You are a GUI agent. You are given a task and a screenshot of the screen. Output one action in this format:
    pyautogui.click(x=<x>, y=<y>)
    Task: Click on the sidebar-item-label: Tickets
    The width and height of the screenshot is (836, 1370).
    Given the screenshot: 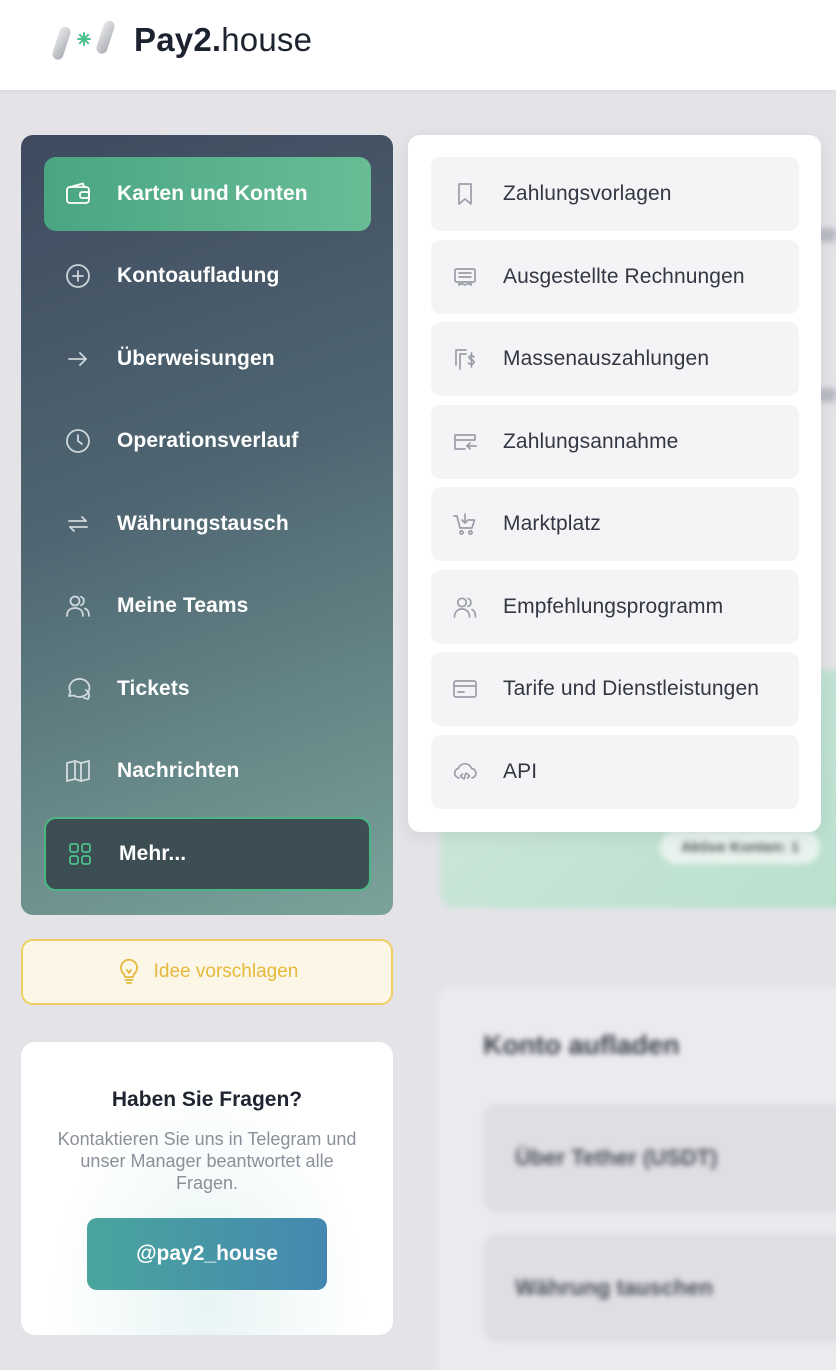 What is the action you would take?
    pyautogui.click(x=153, y=688)
    